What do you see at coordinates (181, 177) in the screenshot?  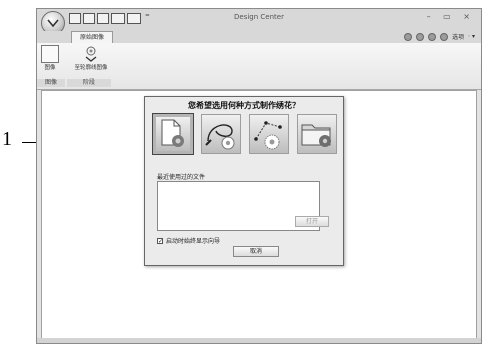 I see `recent-files-label: 最近使用过的文件` at bounding box center [181, 177].